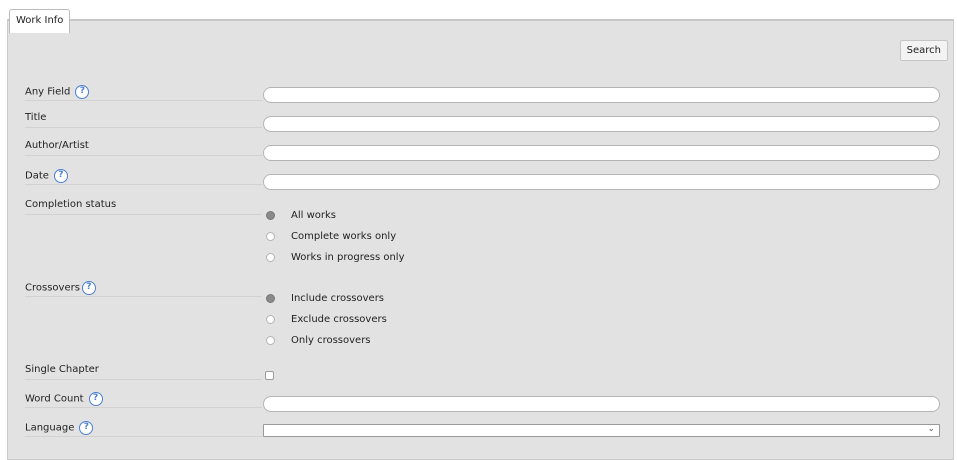 Image resolution: width=957 pixels, height=460 pixels. I want to click on single-chapter-label: Single Chapter, so click(143, 372).